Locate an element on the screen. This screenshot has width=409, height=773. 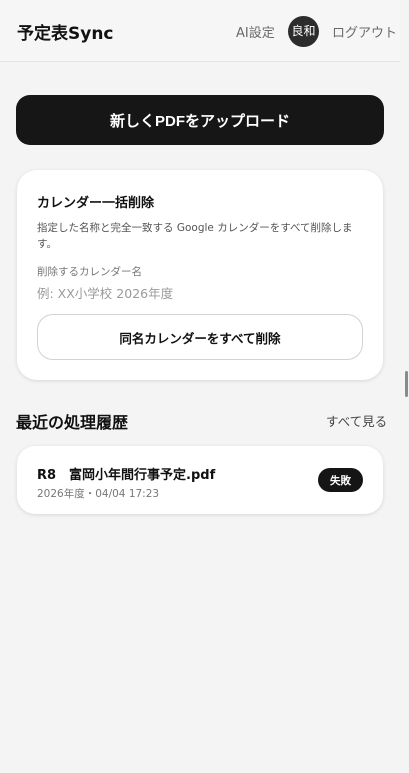
scrollbar-handle is located at coordinates (406, 384).